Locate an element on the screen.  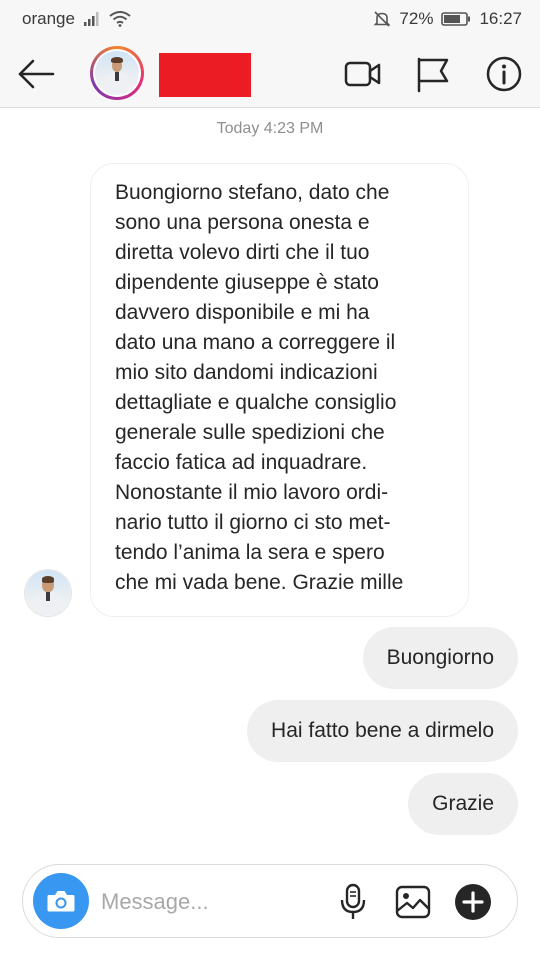
message-input is located at coordinates (206, 902).